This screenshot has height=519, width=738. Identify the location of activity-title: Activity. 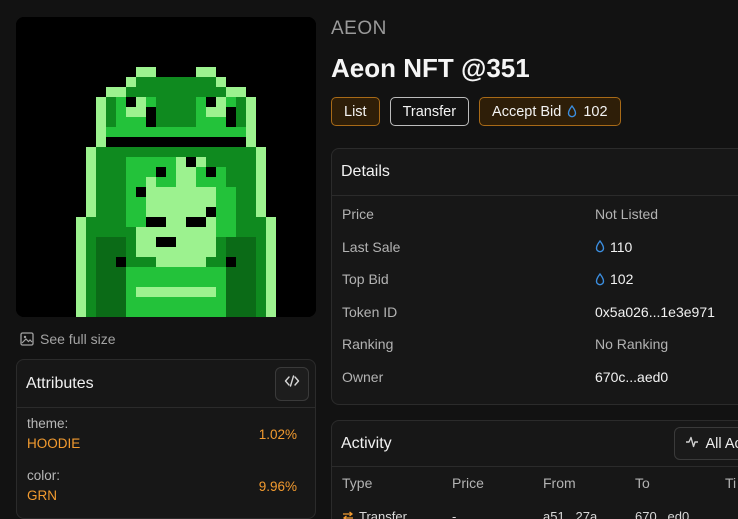
(366, 443).